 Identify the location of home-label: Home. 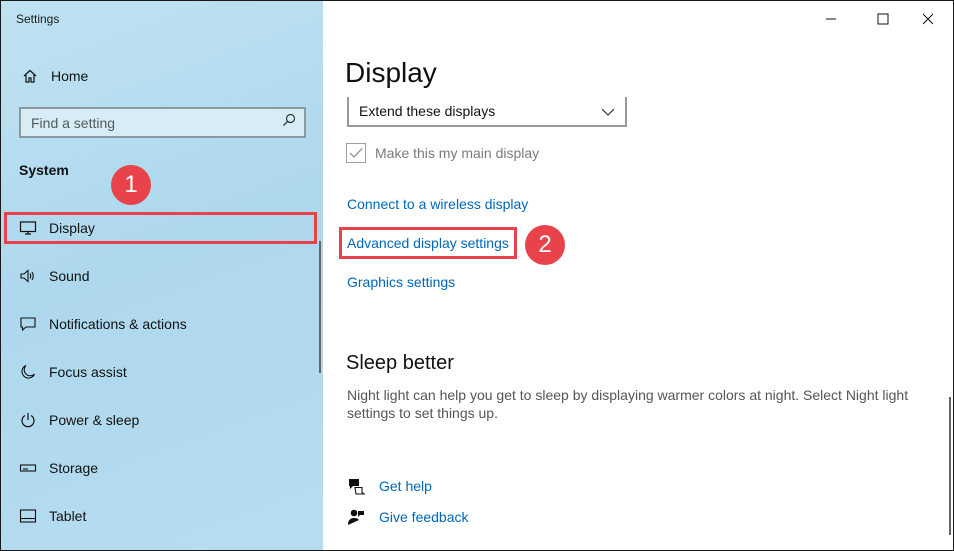
(70, 76).